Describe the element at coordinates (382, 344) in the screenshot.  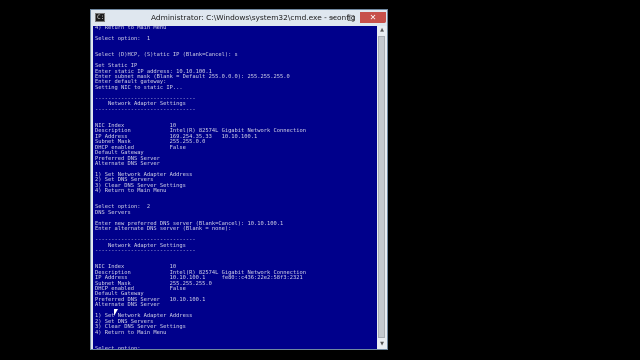
I see `scroll-down-arrow-icon: ▼` at that location.